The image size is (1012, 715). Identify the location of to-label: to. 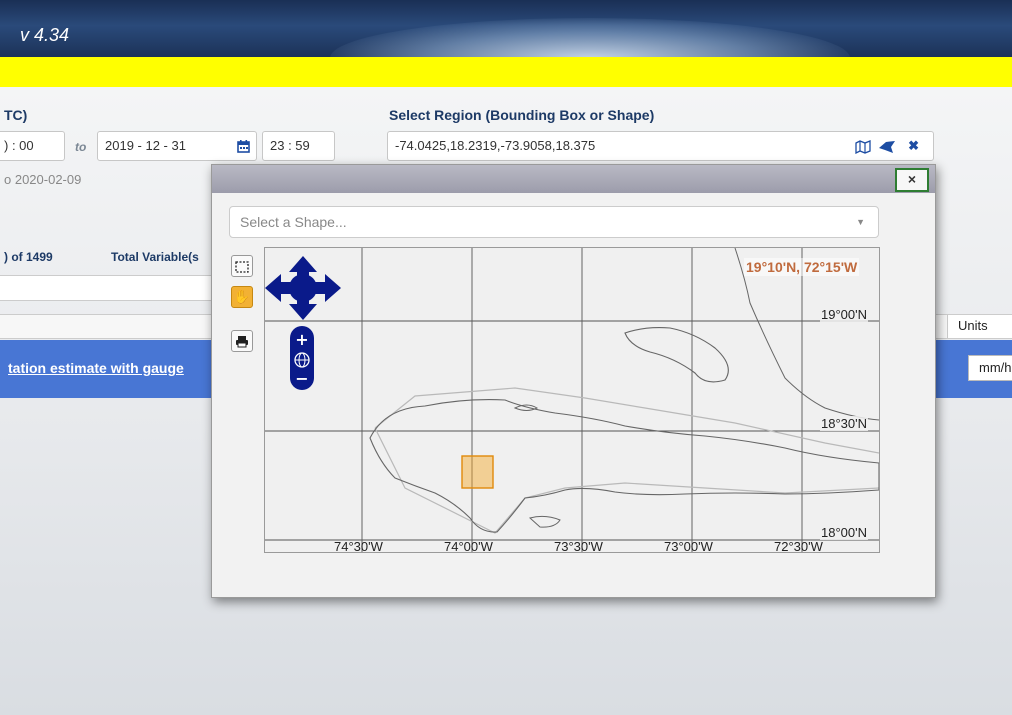
(81, 147).